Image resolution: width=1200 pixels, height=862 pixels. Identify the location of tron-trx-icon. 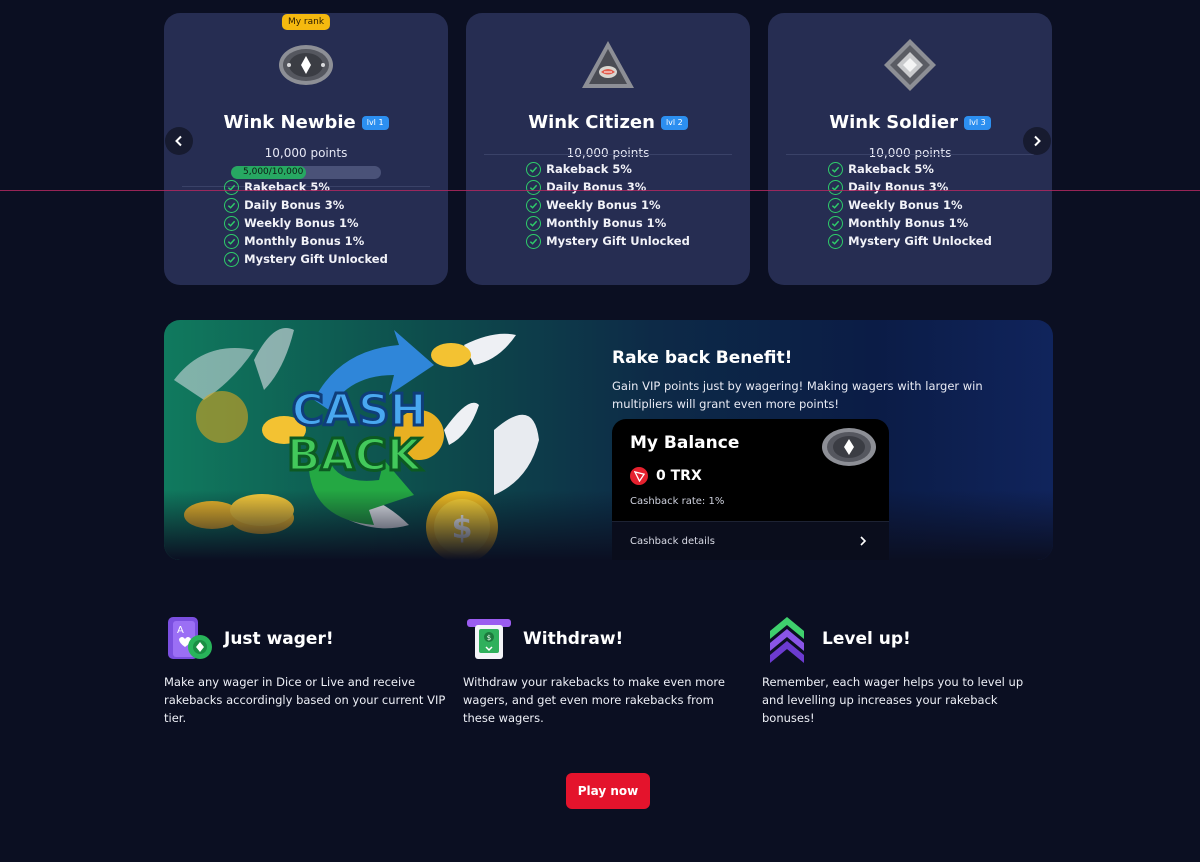
(639, 476).